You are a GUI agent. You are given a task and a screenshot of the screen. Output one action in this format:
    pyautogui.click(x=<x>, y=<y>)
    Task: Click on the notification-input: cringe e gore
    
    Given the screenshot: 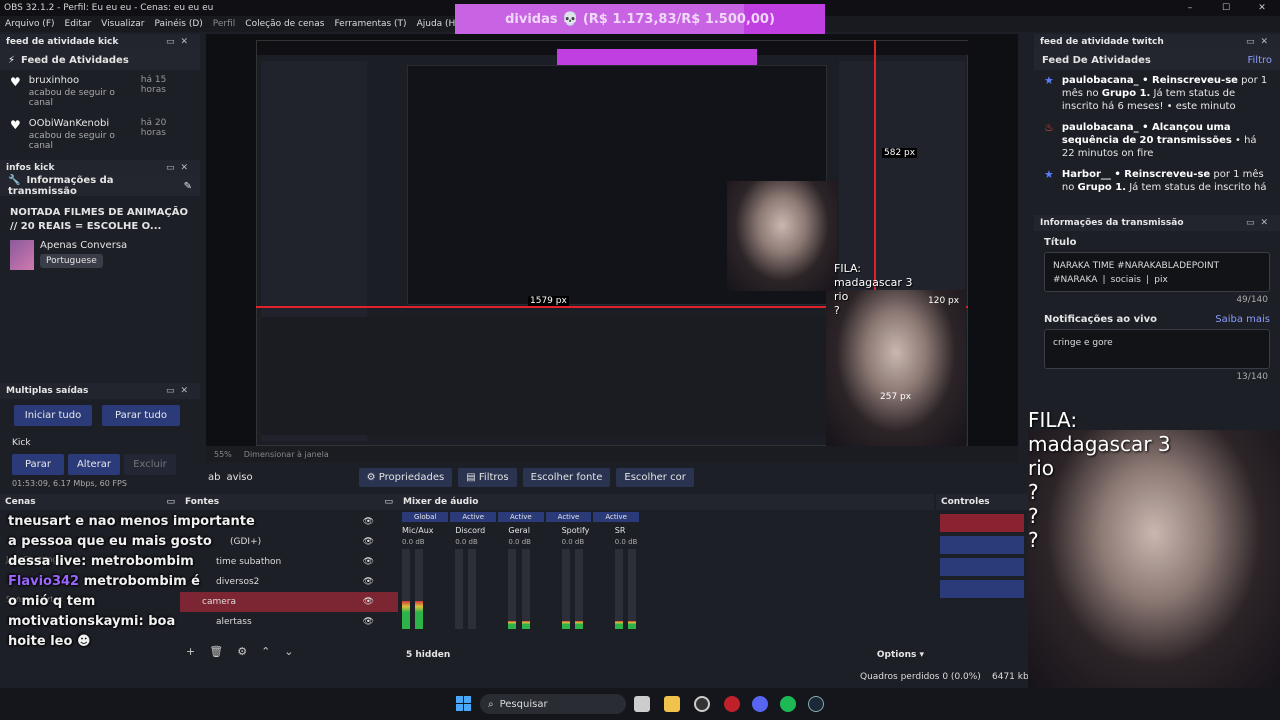 What is the action you would take?
    pyautogui.click(x=1157, y=349)
    